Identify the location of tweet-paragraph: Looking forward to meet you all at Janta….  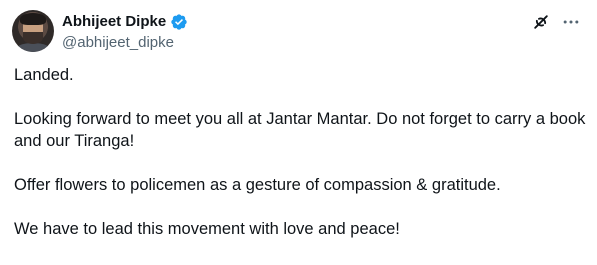
(300, 130).